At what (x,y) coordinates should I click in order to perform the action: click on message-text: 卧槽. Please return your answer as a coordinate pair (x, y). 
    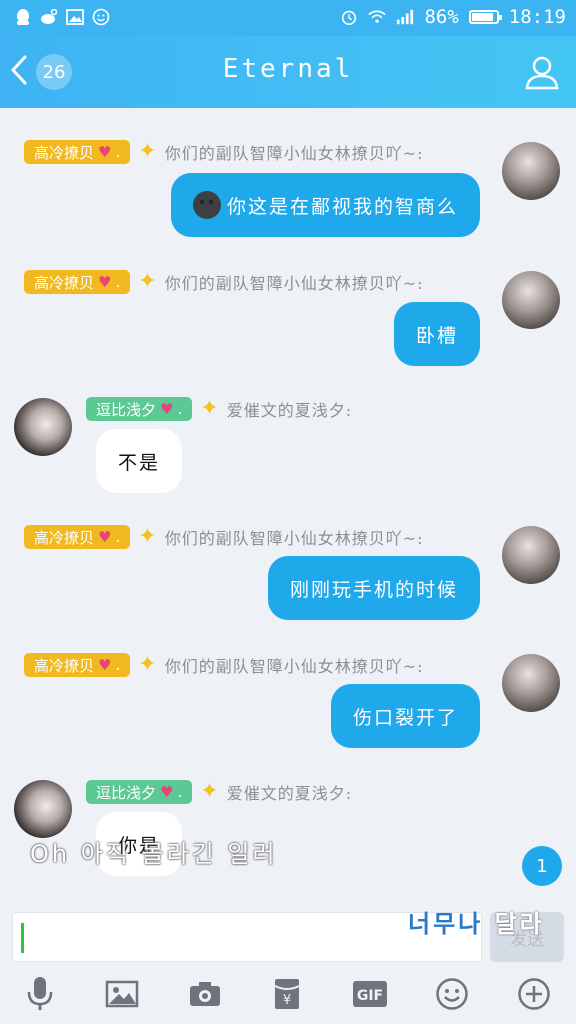
    Looking at the image, I should click on (436, 335).